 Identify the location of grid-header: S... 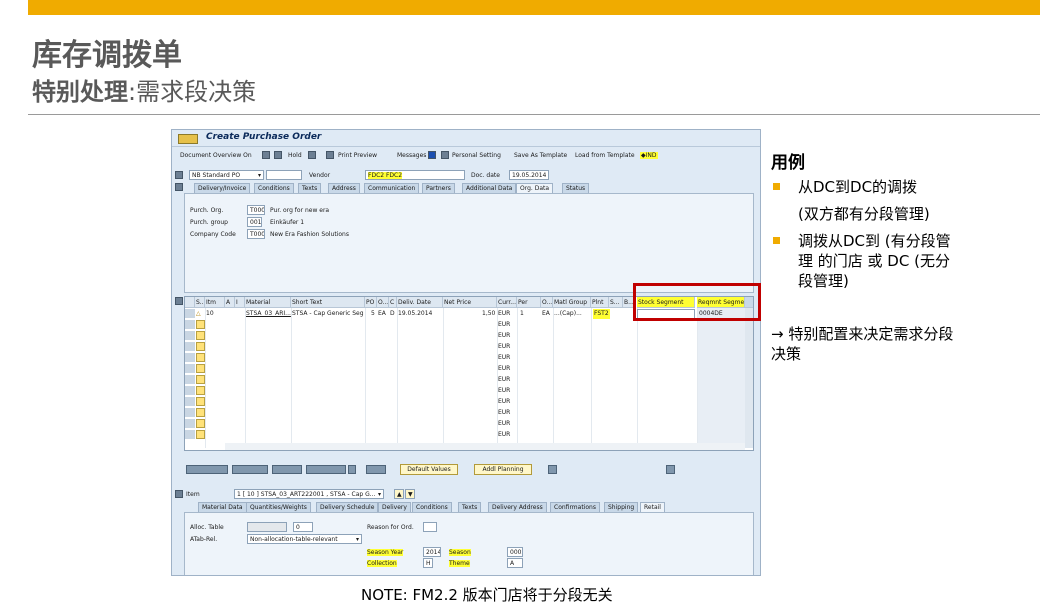
(200, 302).